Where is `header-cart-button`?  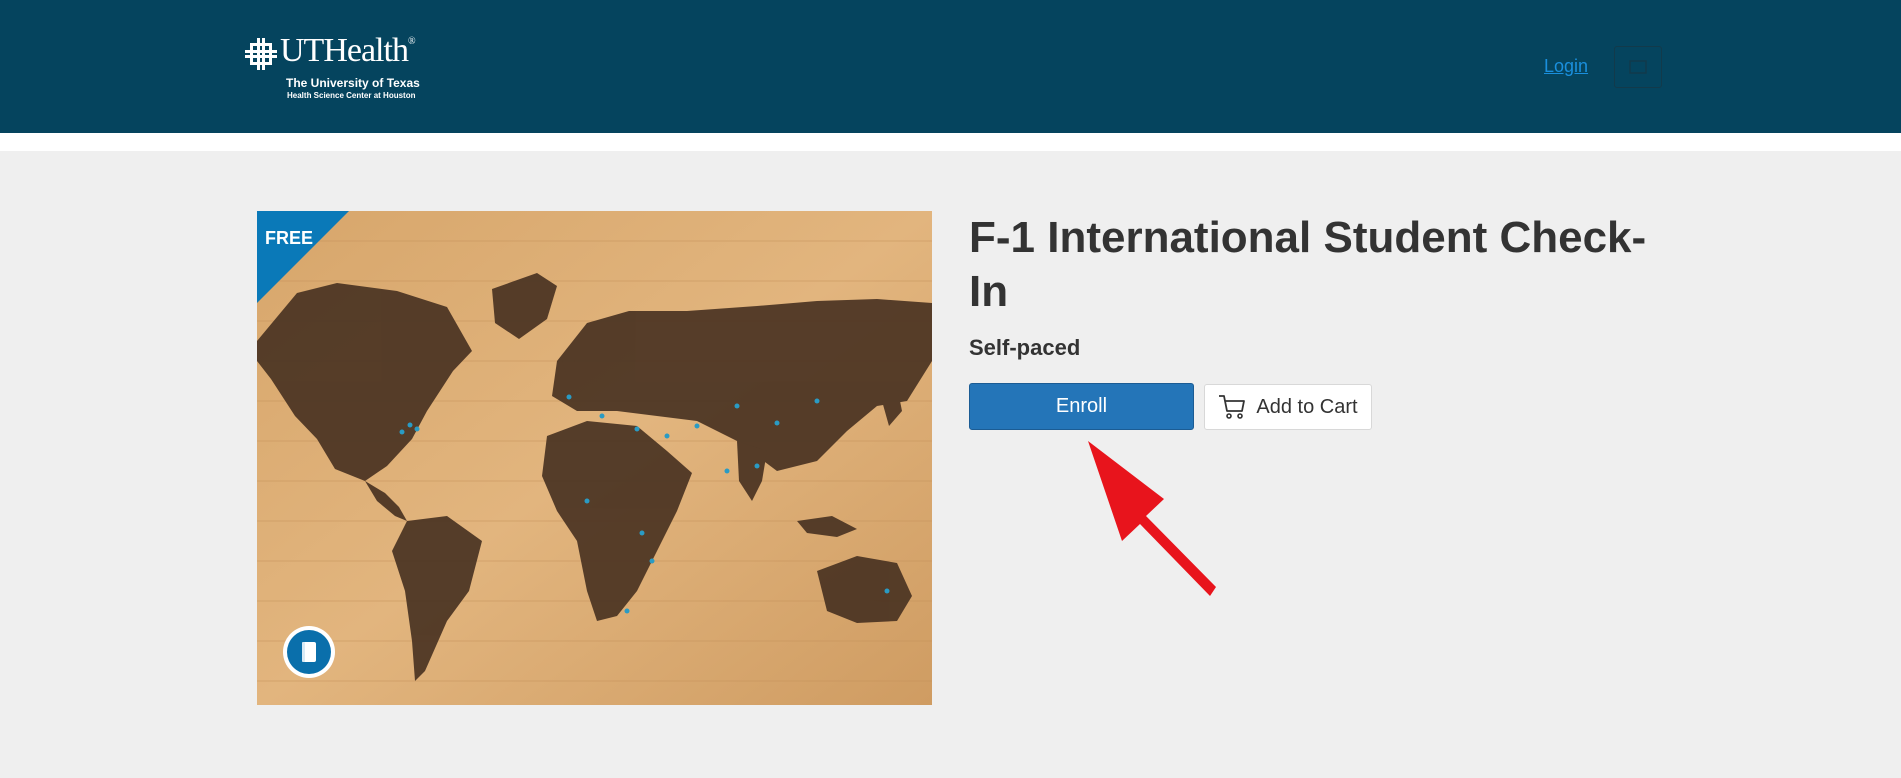 header-cart-button is located at coordinates (1638, 67).